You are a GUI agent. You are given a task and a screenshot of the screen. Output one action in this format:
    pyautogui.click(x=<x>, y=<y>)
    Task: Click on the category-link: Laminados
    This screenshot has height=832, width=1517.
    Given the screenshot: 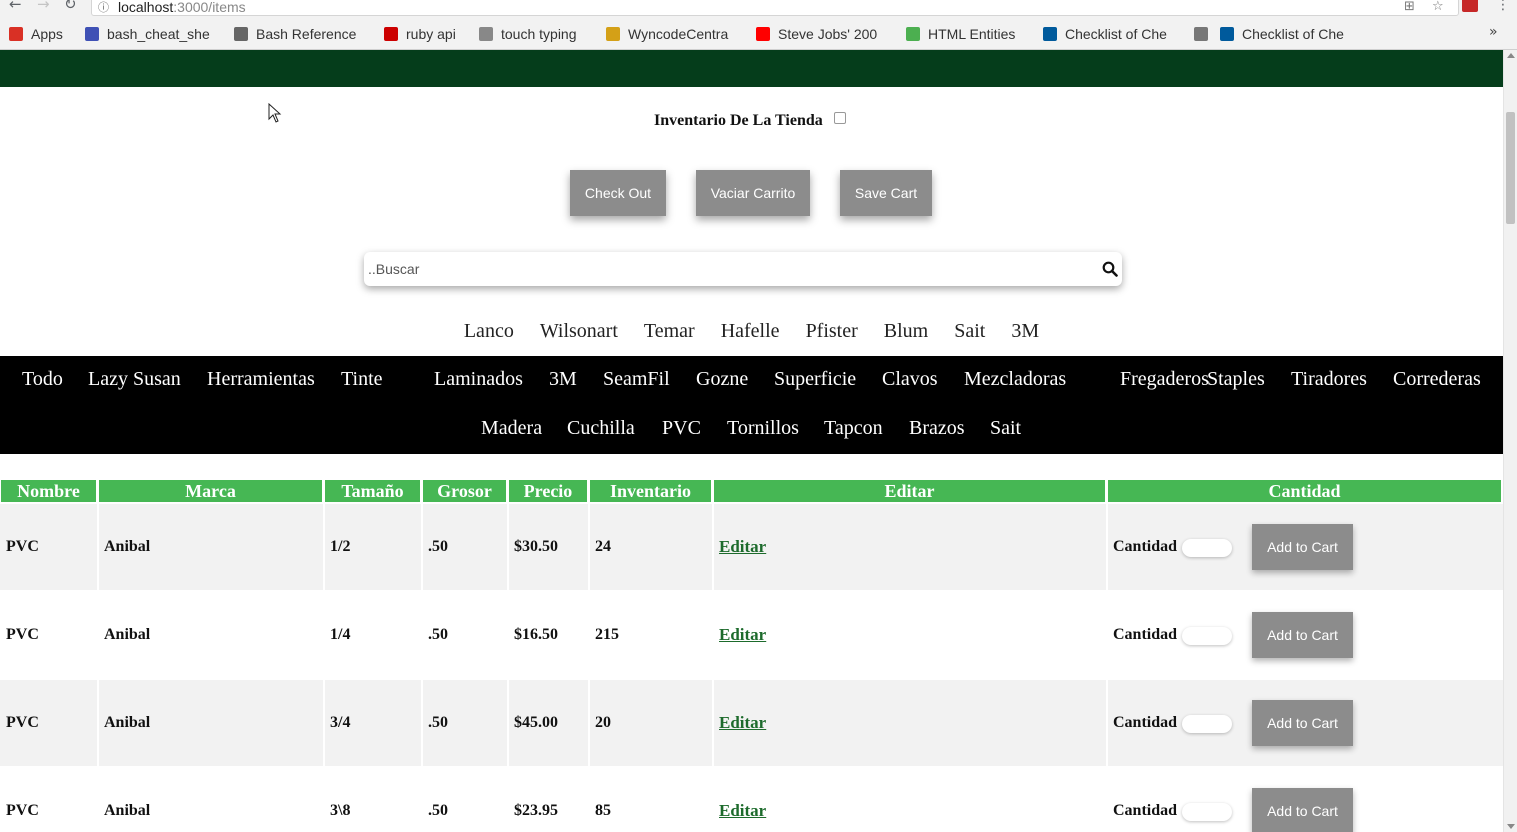 What is the action you would take?
    pyautogui.click(x=478, y=379)
    